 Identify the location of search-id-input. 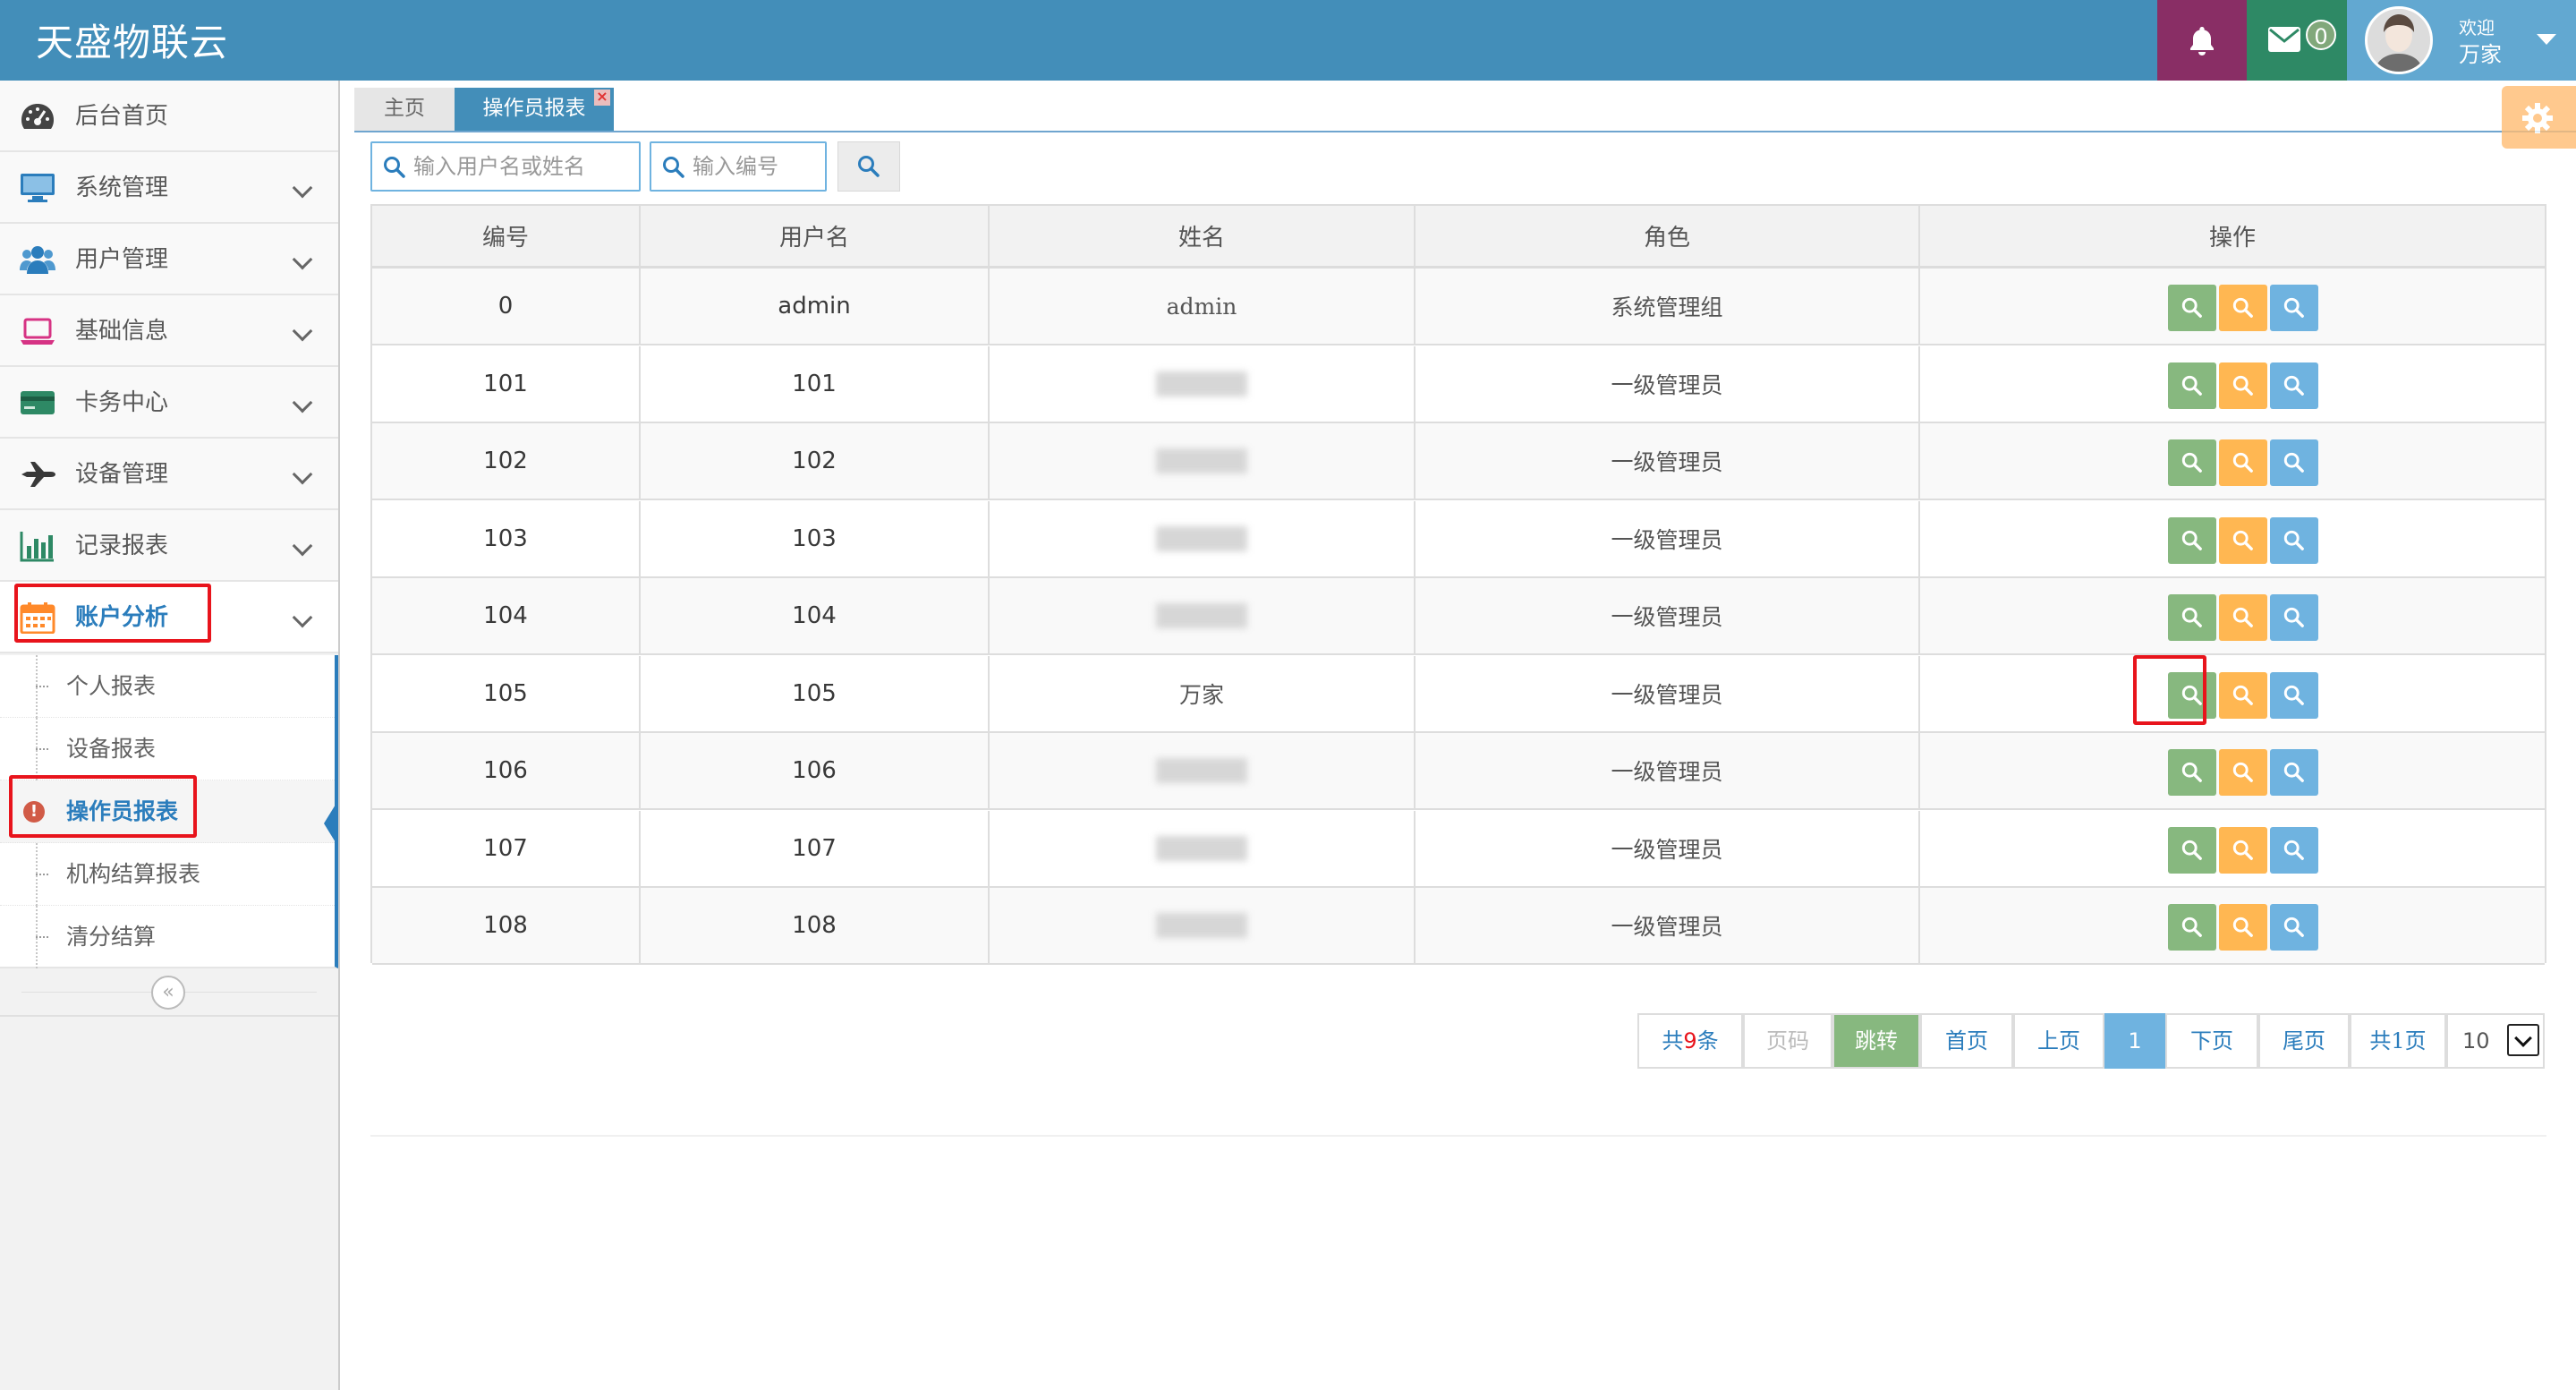
(757, 166).